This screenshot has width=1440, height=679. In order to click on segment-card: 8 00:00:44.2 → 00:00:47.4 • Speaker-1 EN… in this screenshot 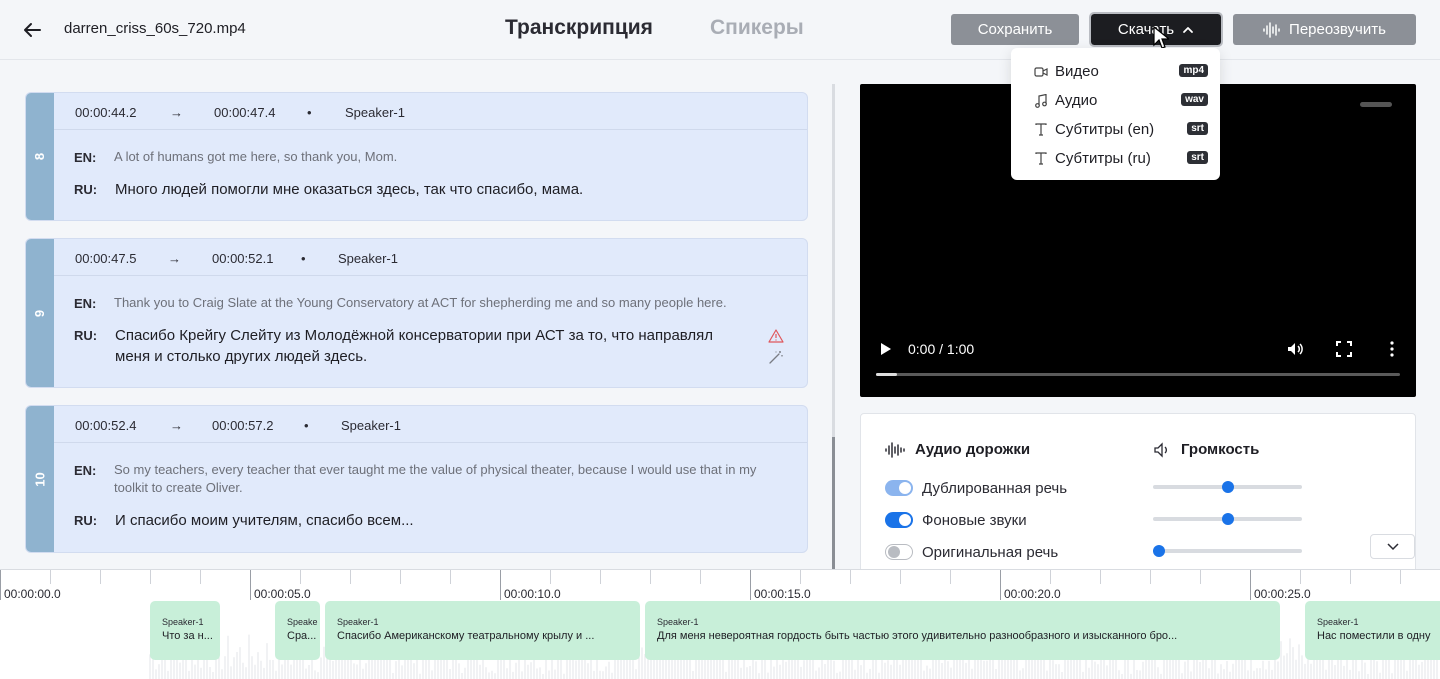, I will do `click(416, 156)`.